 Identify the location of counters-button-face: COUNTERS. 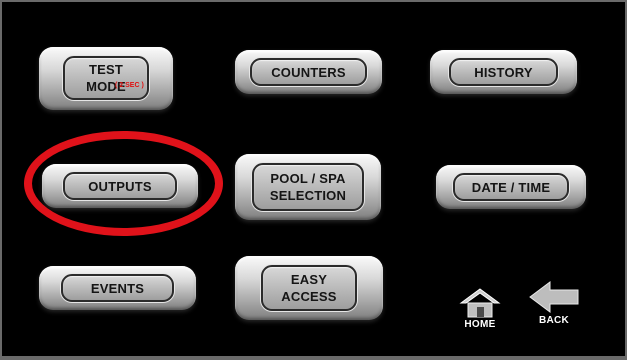
(308, 72).